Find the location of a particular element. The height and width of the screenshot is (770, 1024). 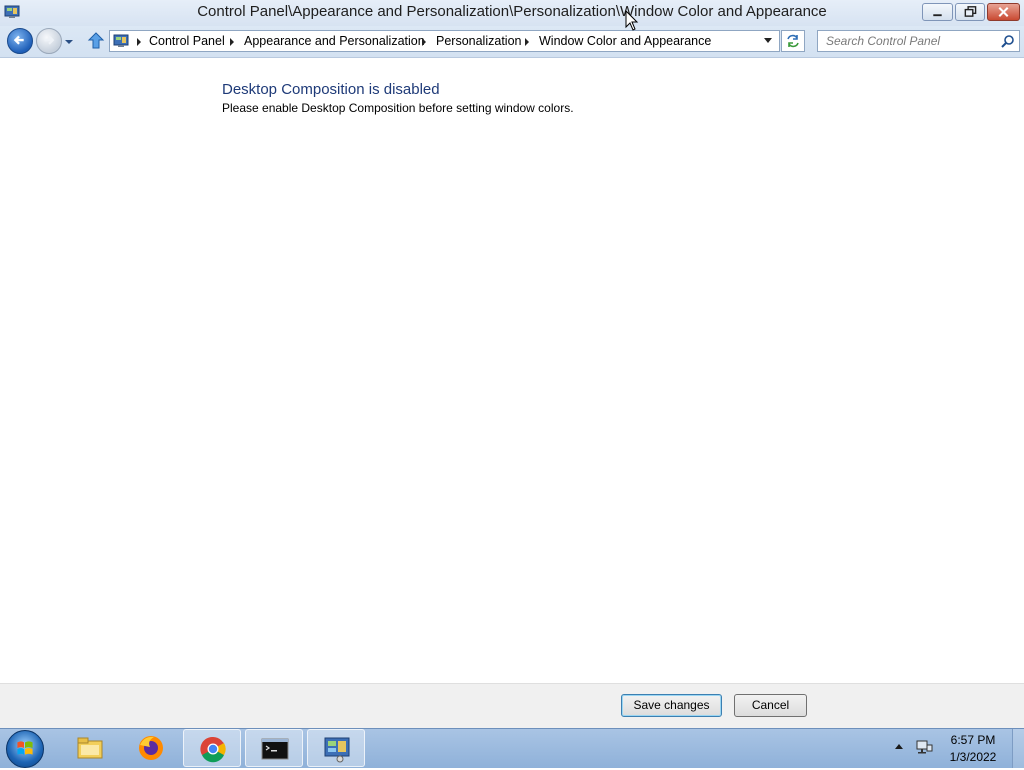

recent-pages-dropdown-icon is located at coordinates (69, 42).